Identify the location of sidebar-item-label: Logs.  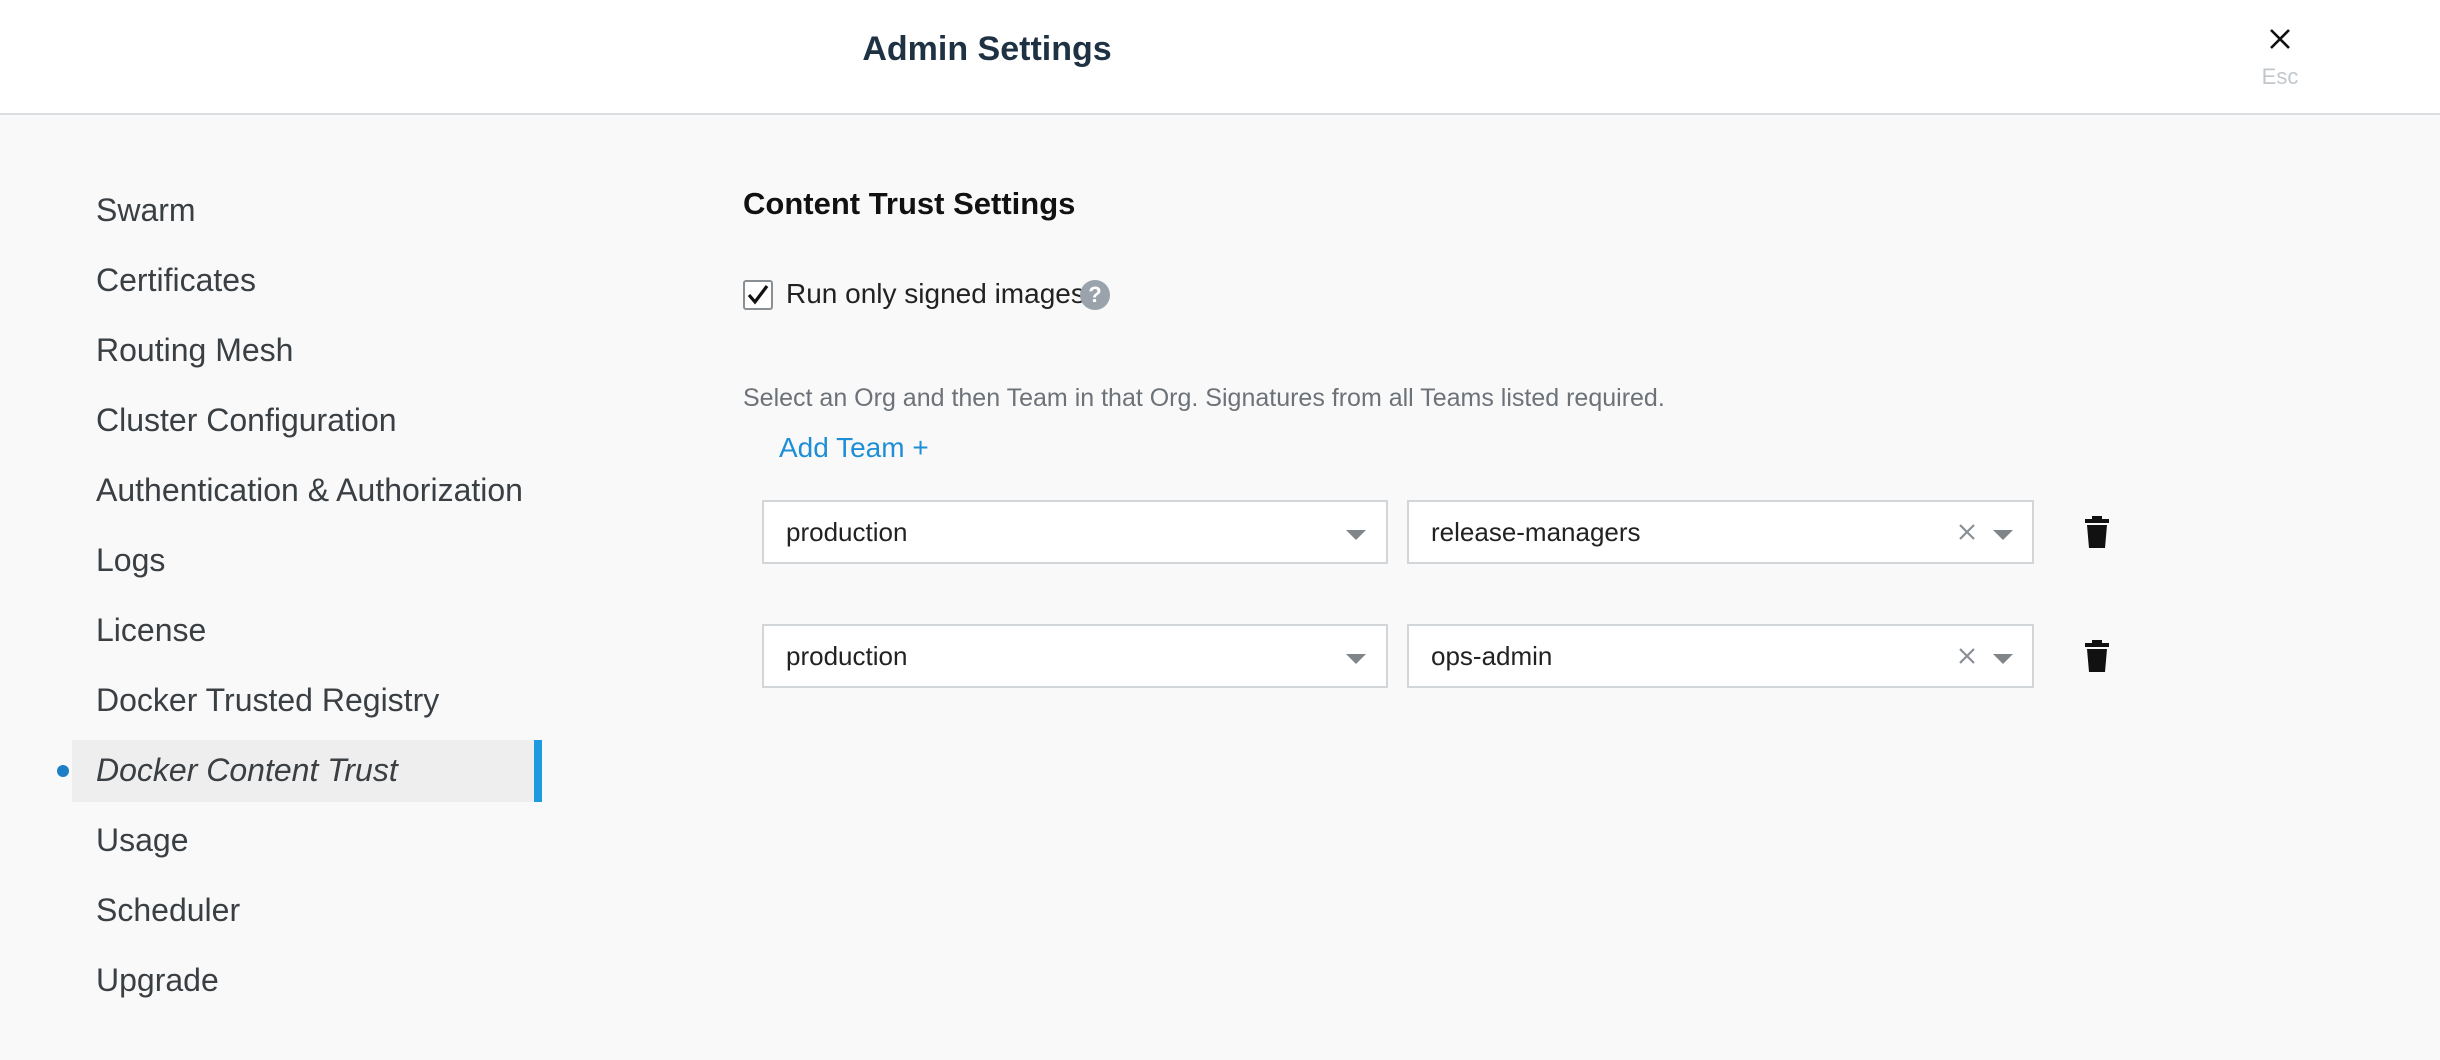
(131, 560).